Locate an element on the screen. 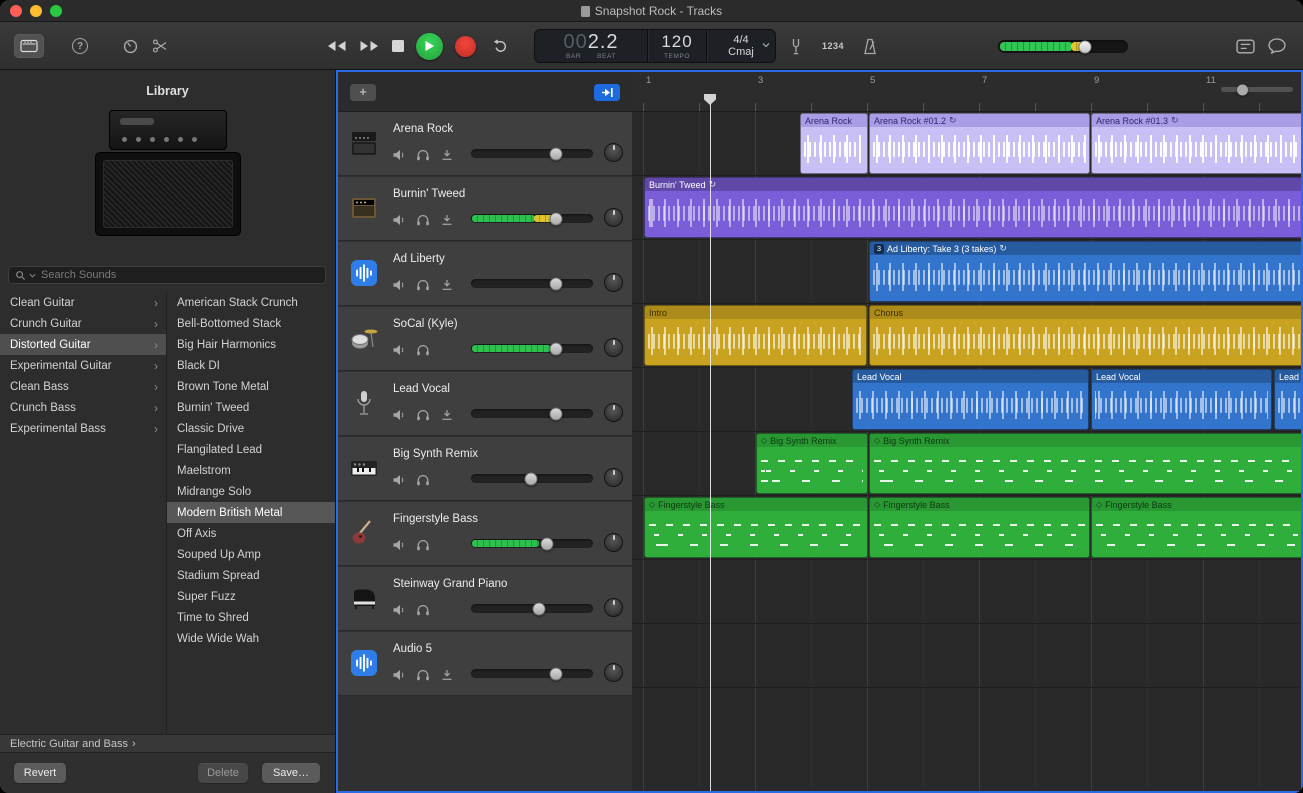 The image size is (1303, 793). preset-item: Souped Up Amp is located at coordinates (251, 554).